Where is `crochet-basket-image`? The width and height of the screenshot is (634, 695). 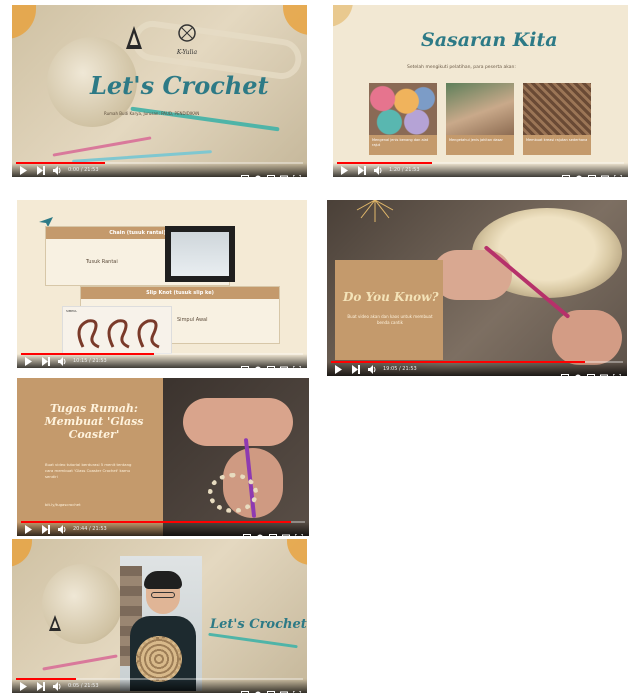 crochet-basket-image is located at coordinates (557, 109).